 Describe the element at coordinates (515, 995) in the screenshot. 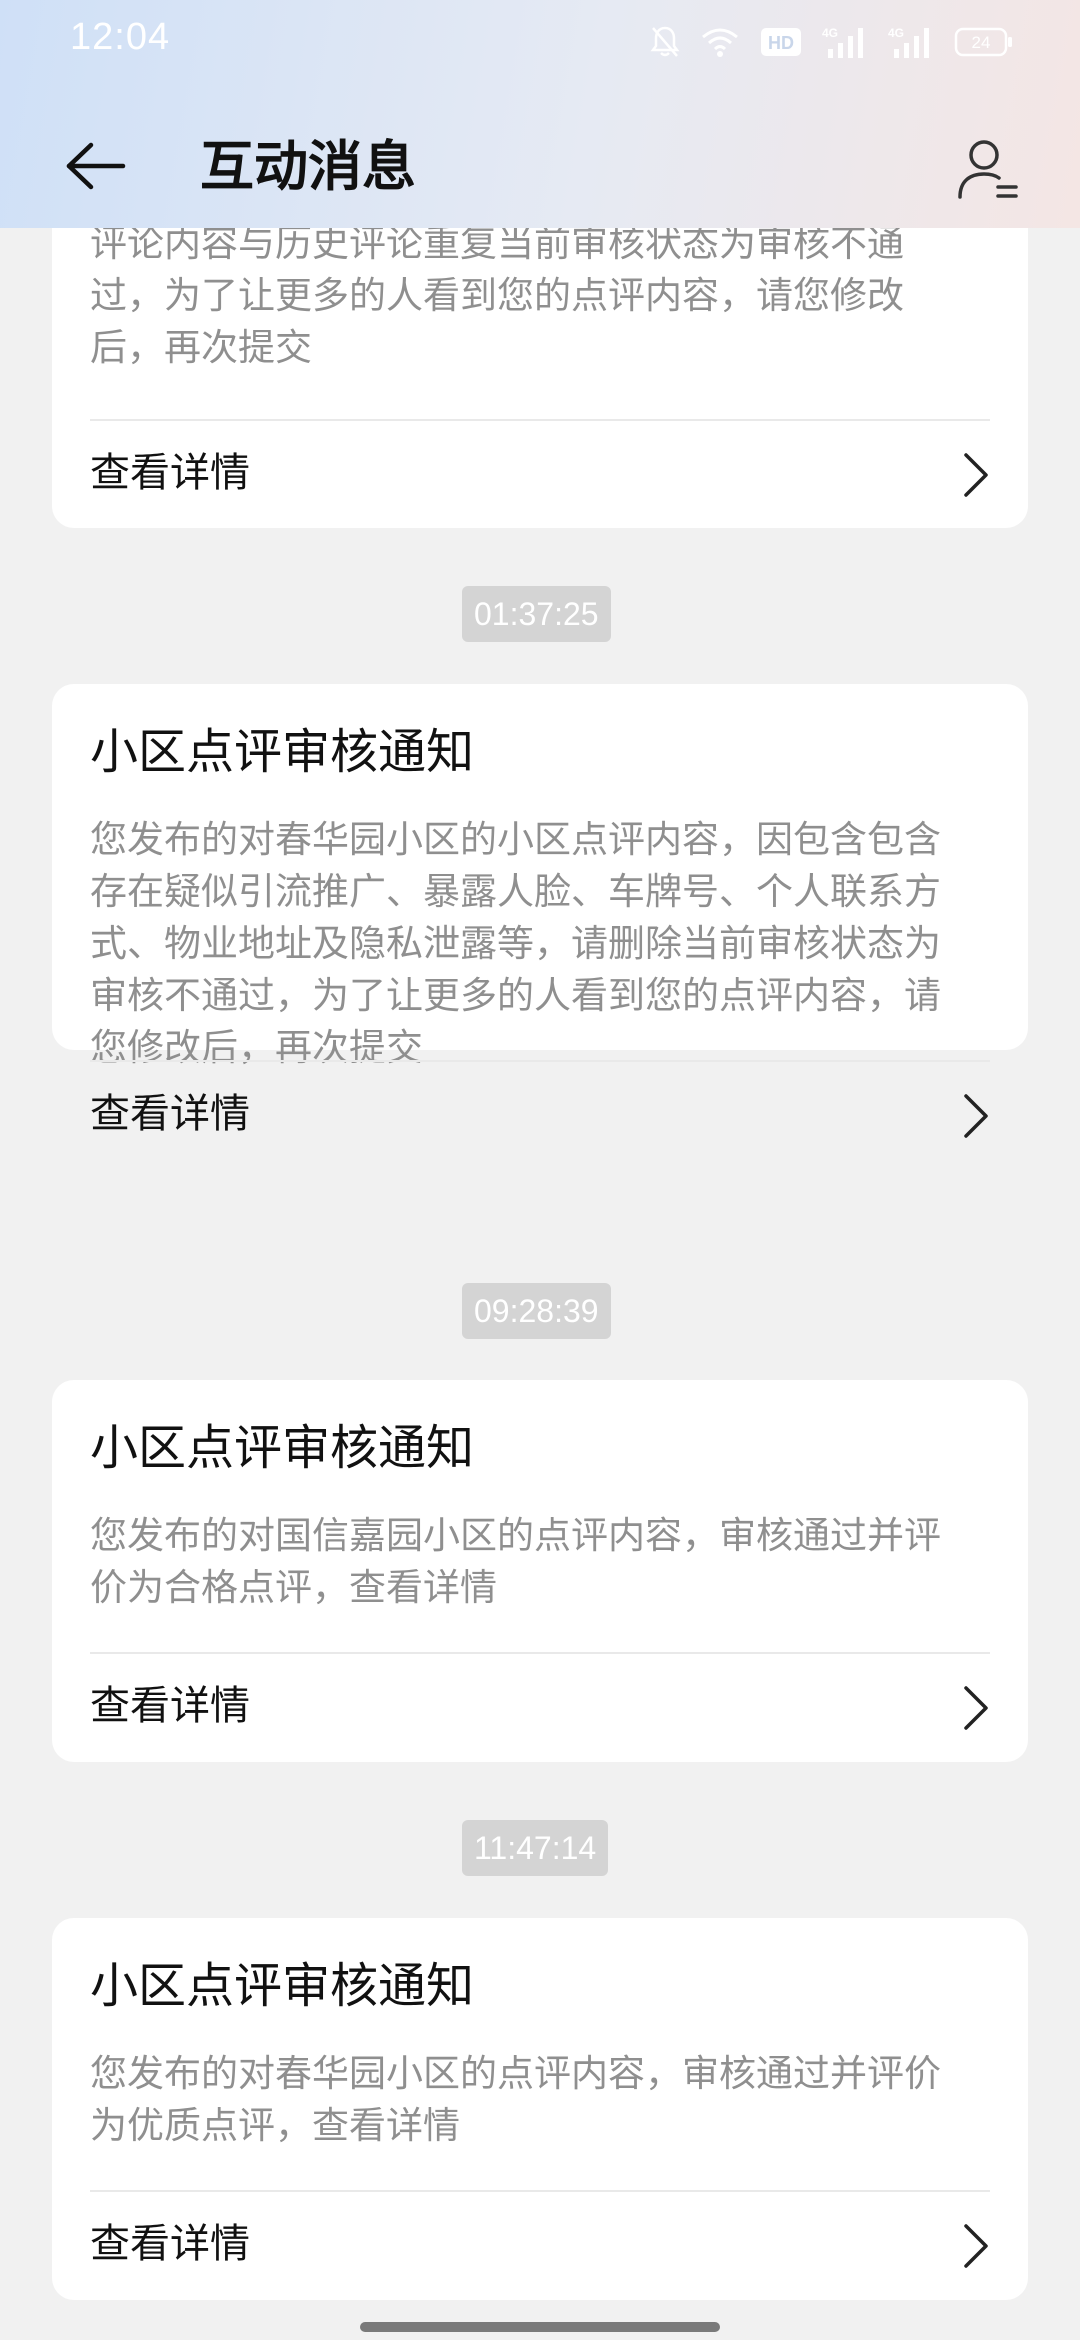

I see `message-body-line: 审核不通过，为了让更多的人看到您的点评内容，请` at that location.